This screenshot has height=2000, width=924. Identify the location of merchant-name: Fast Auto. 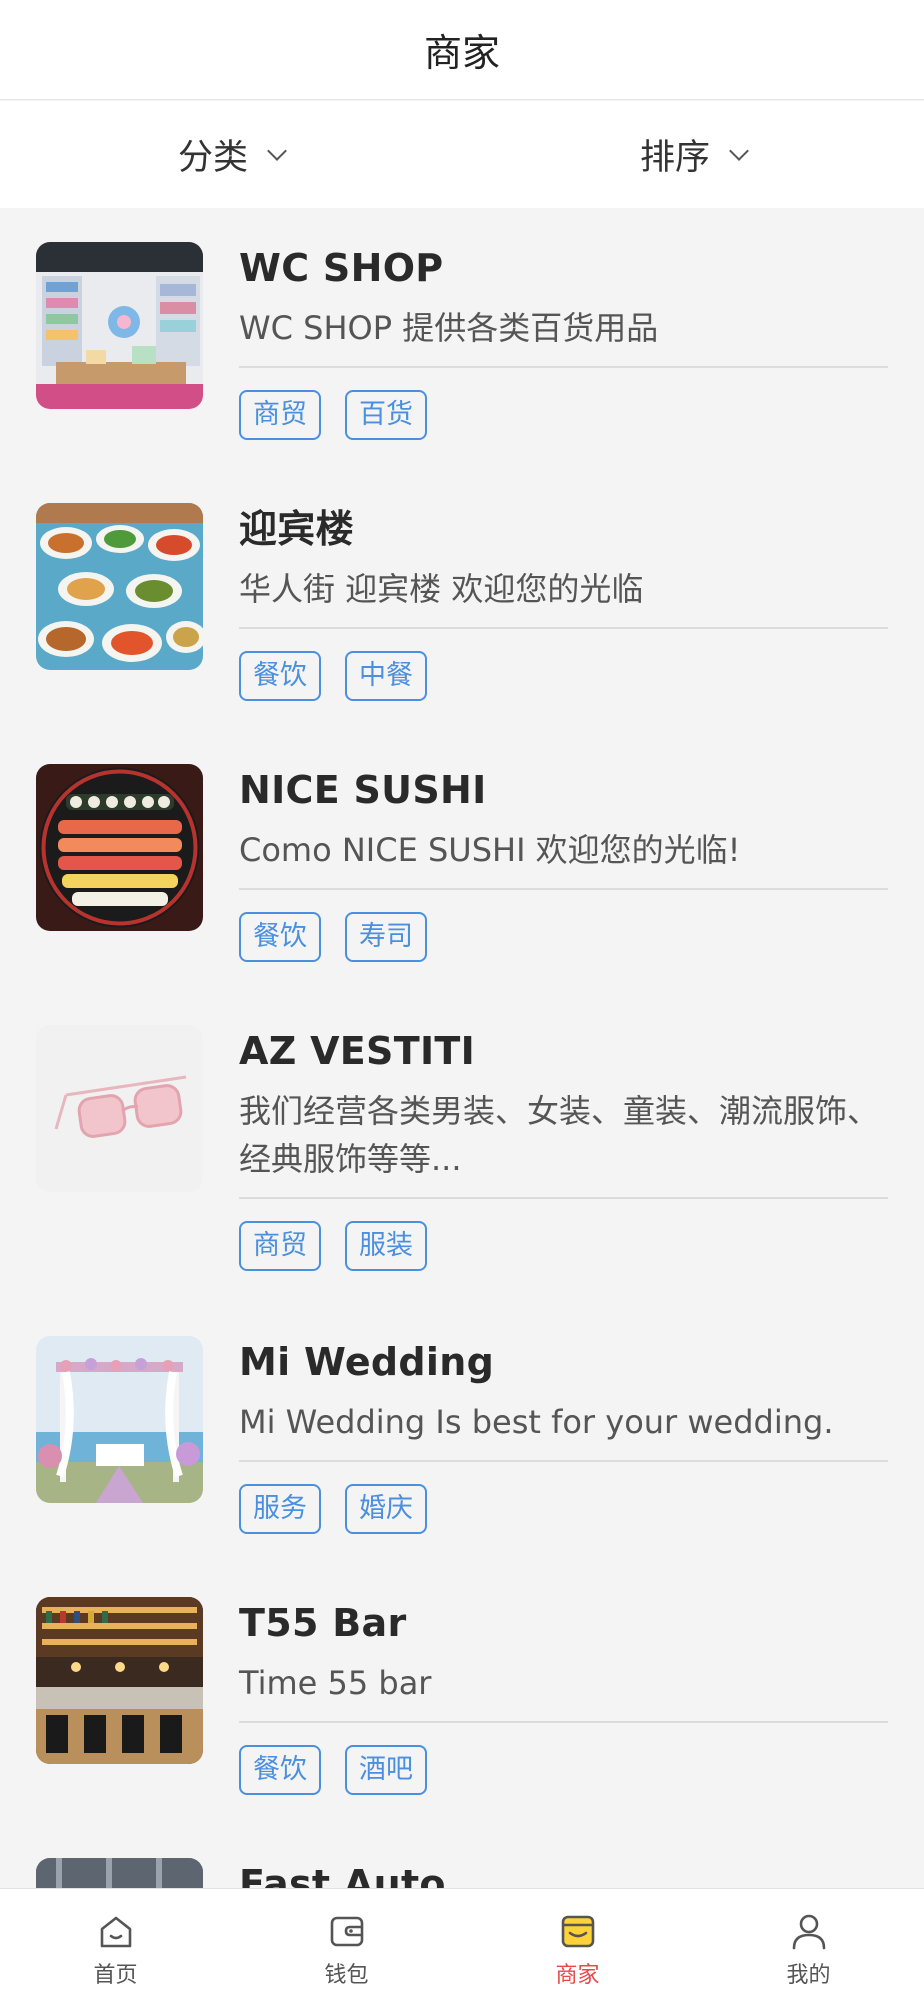
(342, 1875).